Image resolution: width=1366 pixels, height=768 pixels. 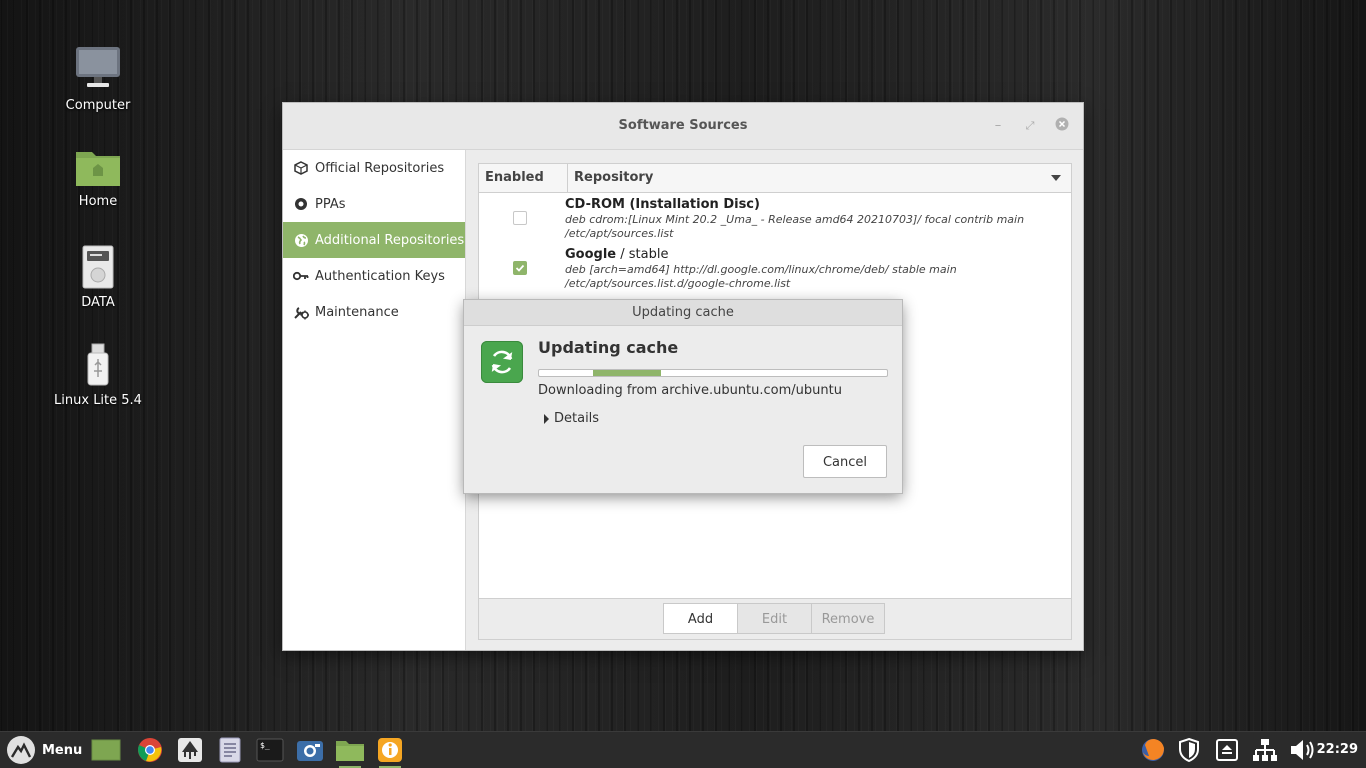 I want to click on expander-arrow-icon, so click(x=546, y=418).